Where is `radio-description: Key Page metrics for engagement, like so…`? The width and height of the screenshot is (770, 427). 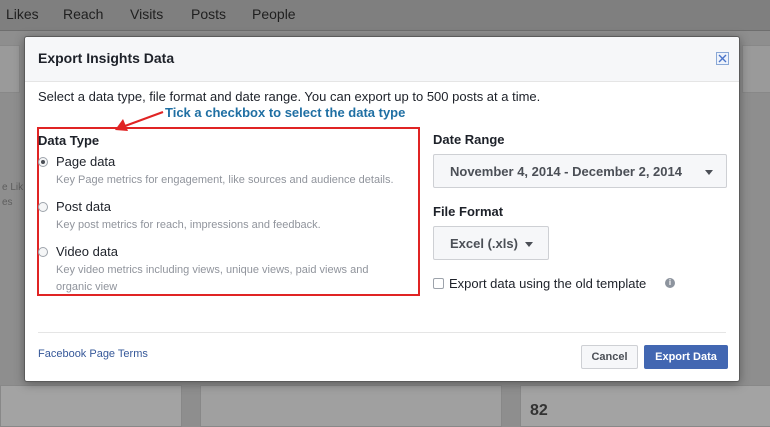
radio-description: Key Page metrics for engagement, like so… is located at coordinates (225, 180).